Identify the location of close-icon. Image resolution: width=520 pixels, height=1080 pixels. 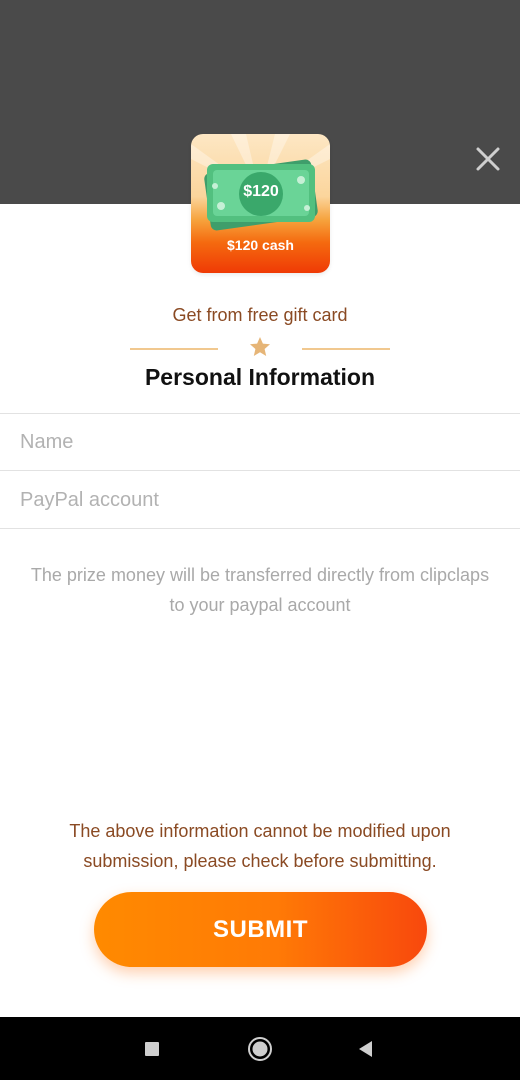
(488, 159).